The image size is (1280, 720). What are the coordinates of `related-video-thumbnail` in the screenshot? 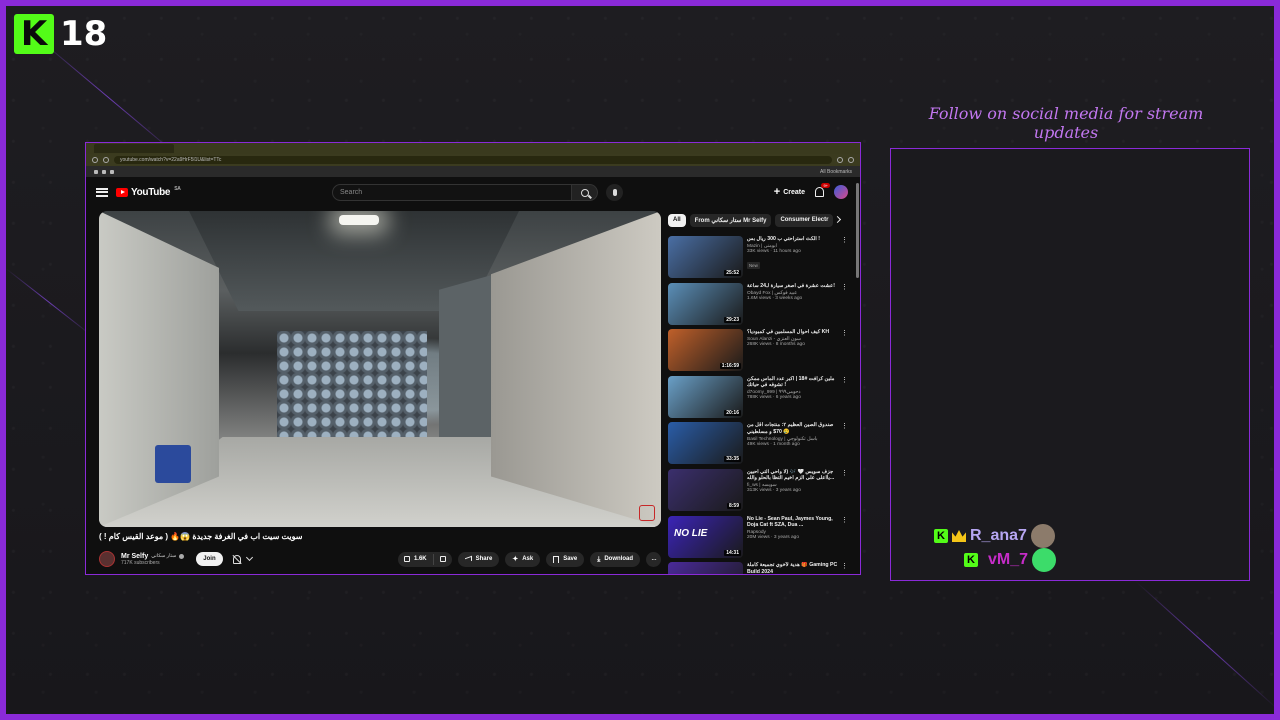 It's located at (705, 568).